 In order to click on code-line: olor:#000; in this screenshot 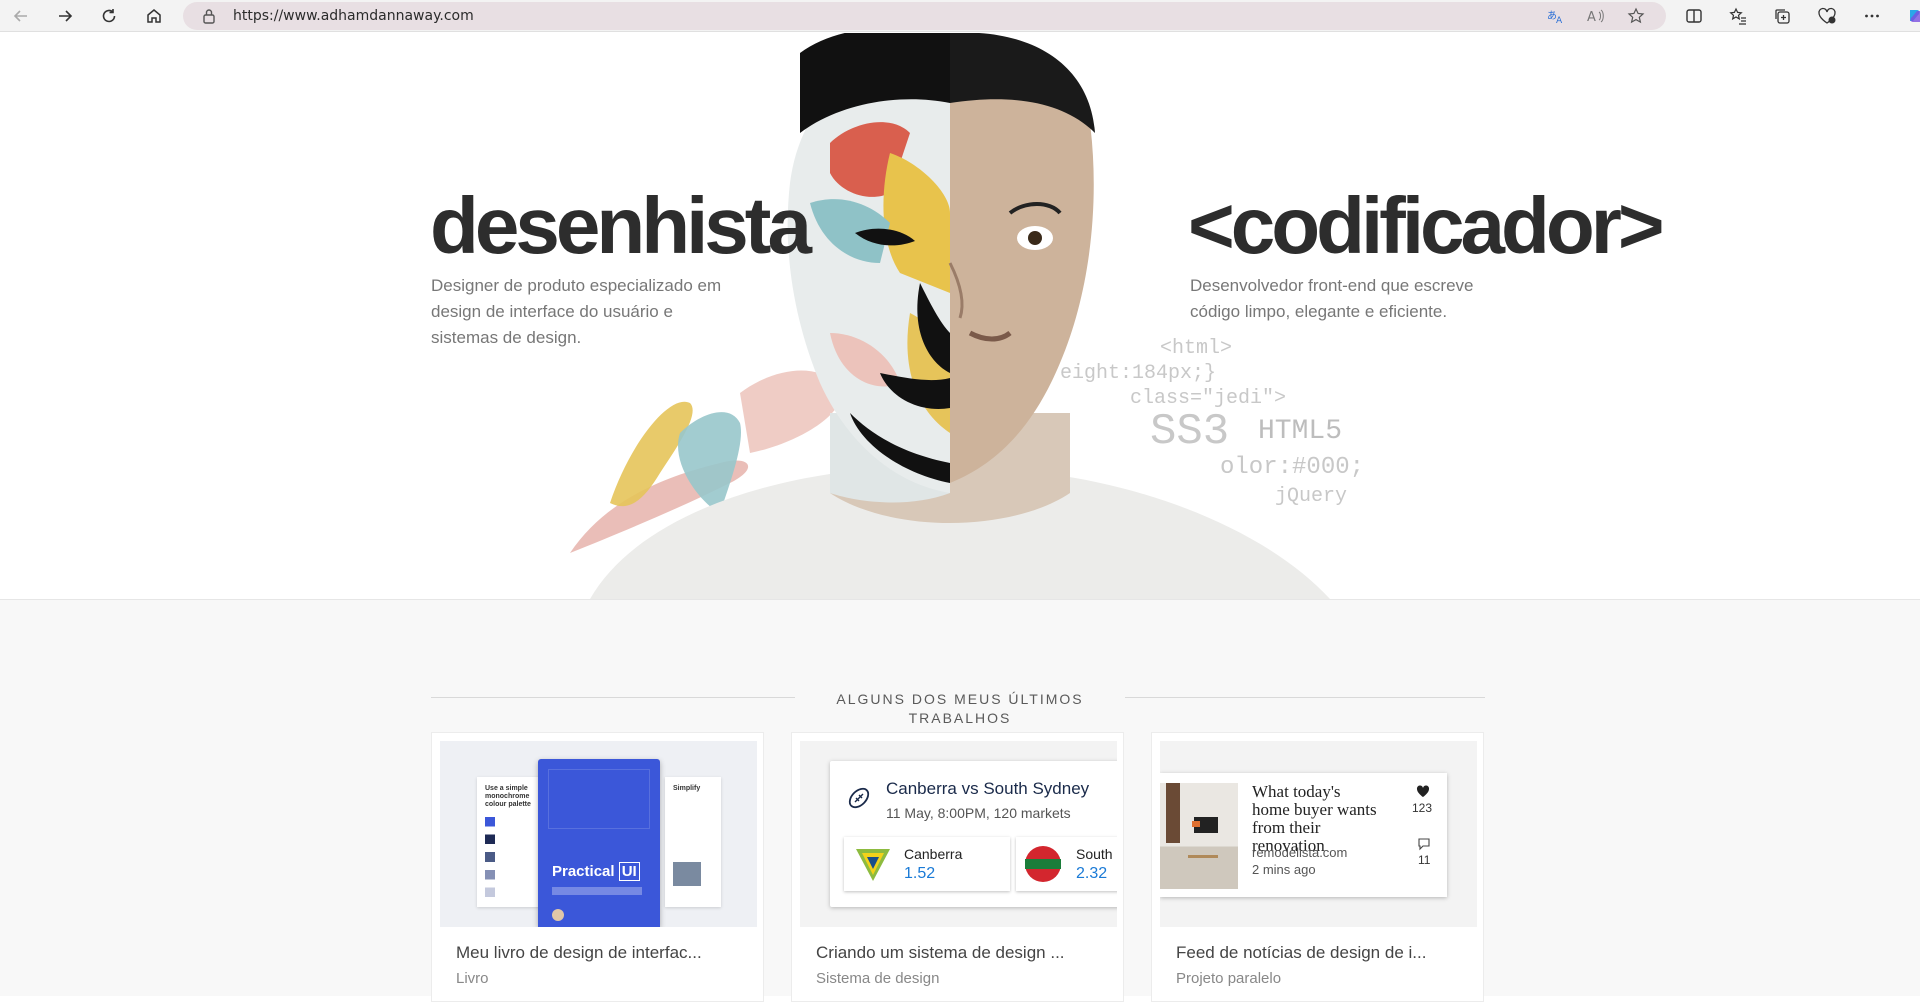, I will do `click(1292, 467)`.